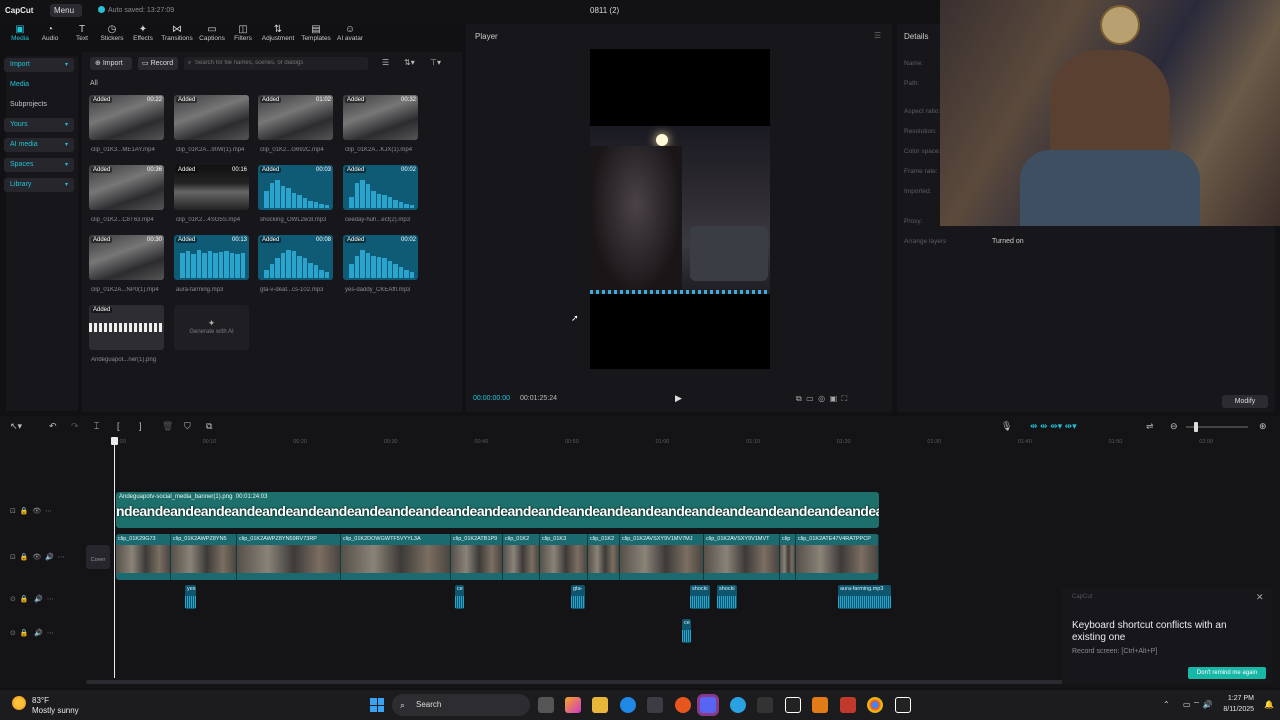 The width and height of the screenshot is (1280, 720). Describe the element at coordinates (187, 426) in the screenshot. I see `shield-icon: ⛉` at that location.